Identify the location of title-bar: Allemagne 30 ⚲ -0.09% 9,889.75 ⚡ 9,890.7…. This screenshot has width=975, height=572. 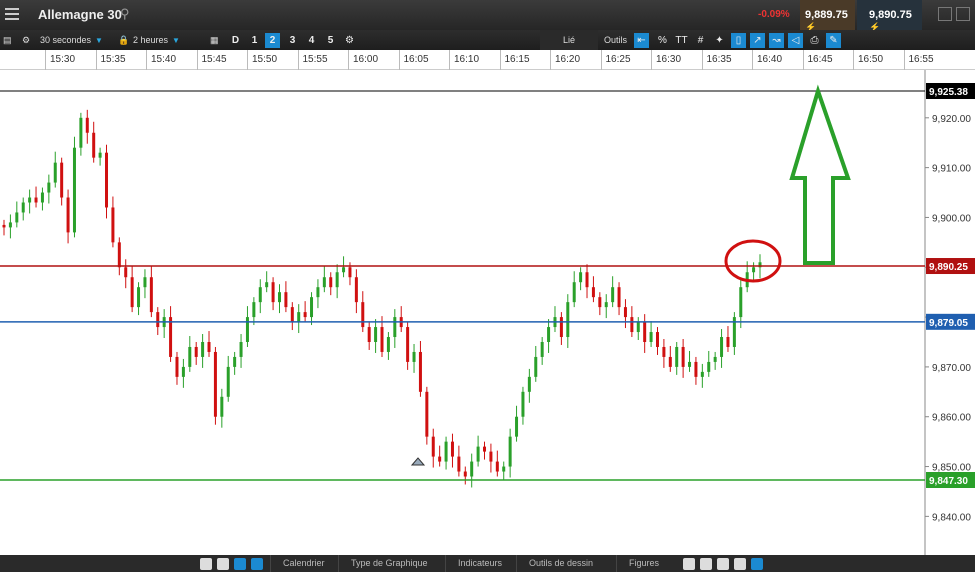
(487, 16).